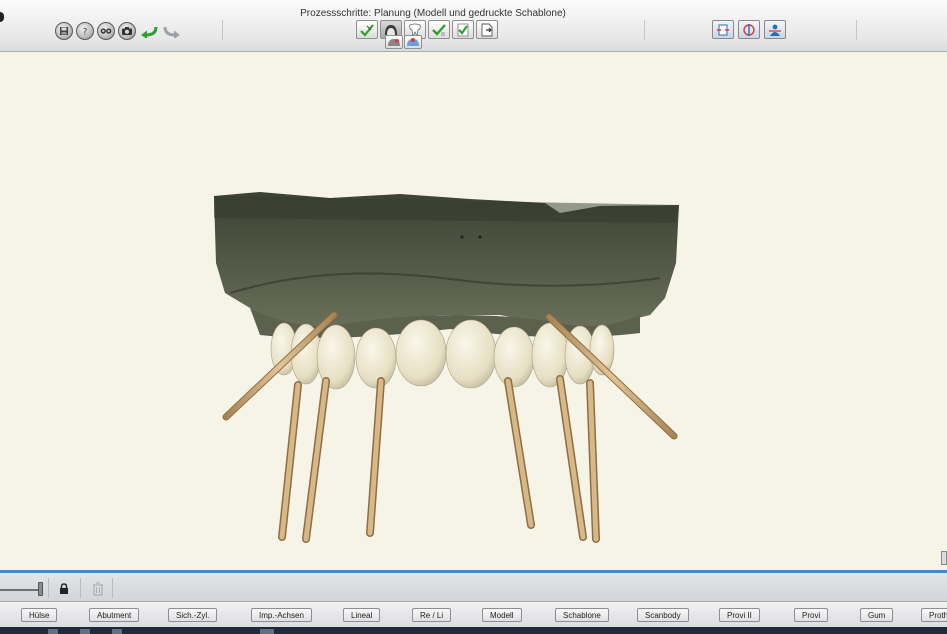 This screenshot has height=634, width=947. Describe the element at coordinates (114, 615) in the screenshot. I see `abutment-button: Abutment` at that location.